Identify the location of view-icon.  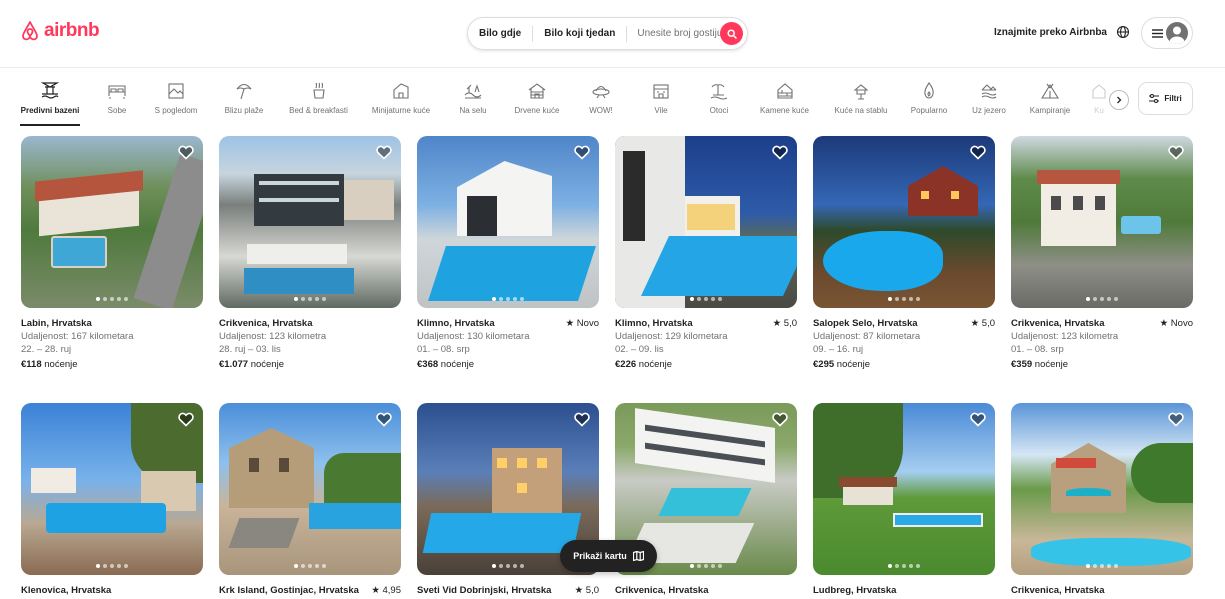
(176, 91).